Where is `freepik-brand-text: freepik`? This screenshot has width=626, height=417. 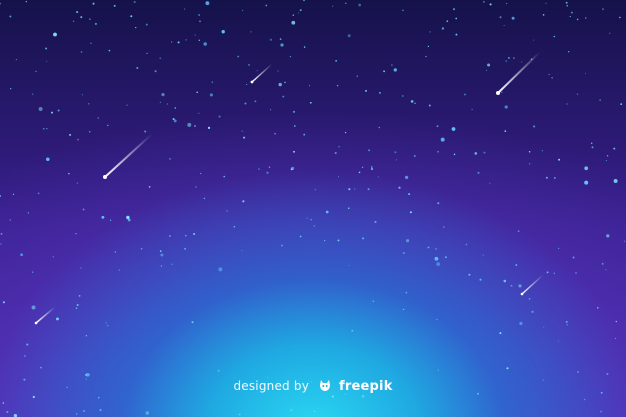 freepik-brand-text: freepik is located at coordinates (366, 386).